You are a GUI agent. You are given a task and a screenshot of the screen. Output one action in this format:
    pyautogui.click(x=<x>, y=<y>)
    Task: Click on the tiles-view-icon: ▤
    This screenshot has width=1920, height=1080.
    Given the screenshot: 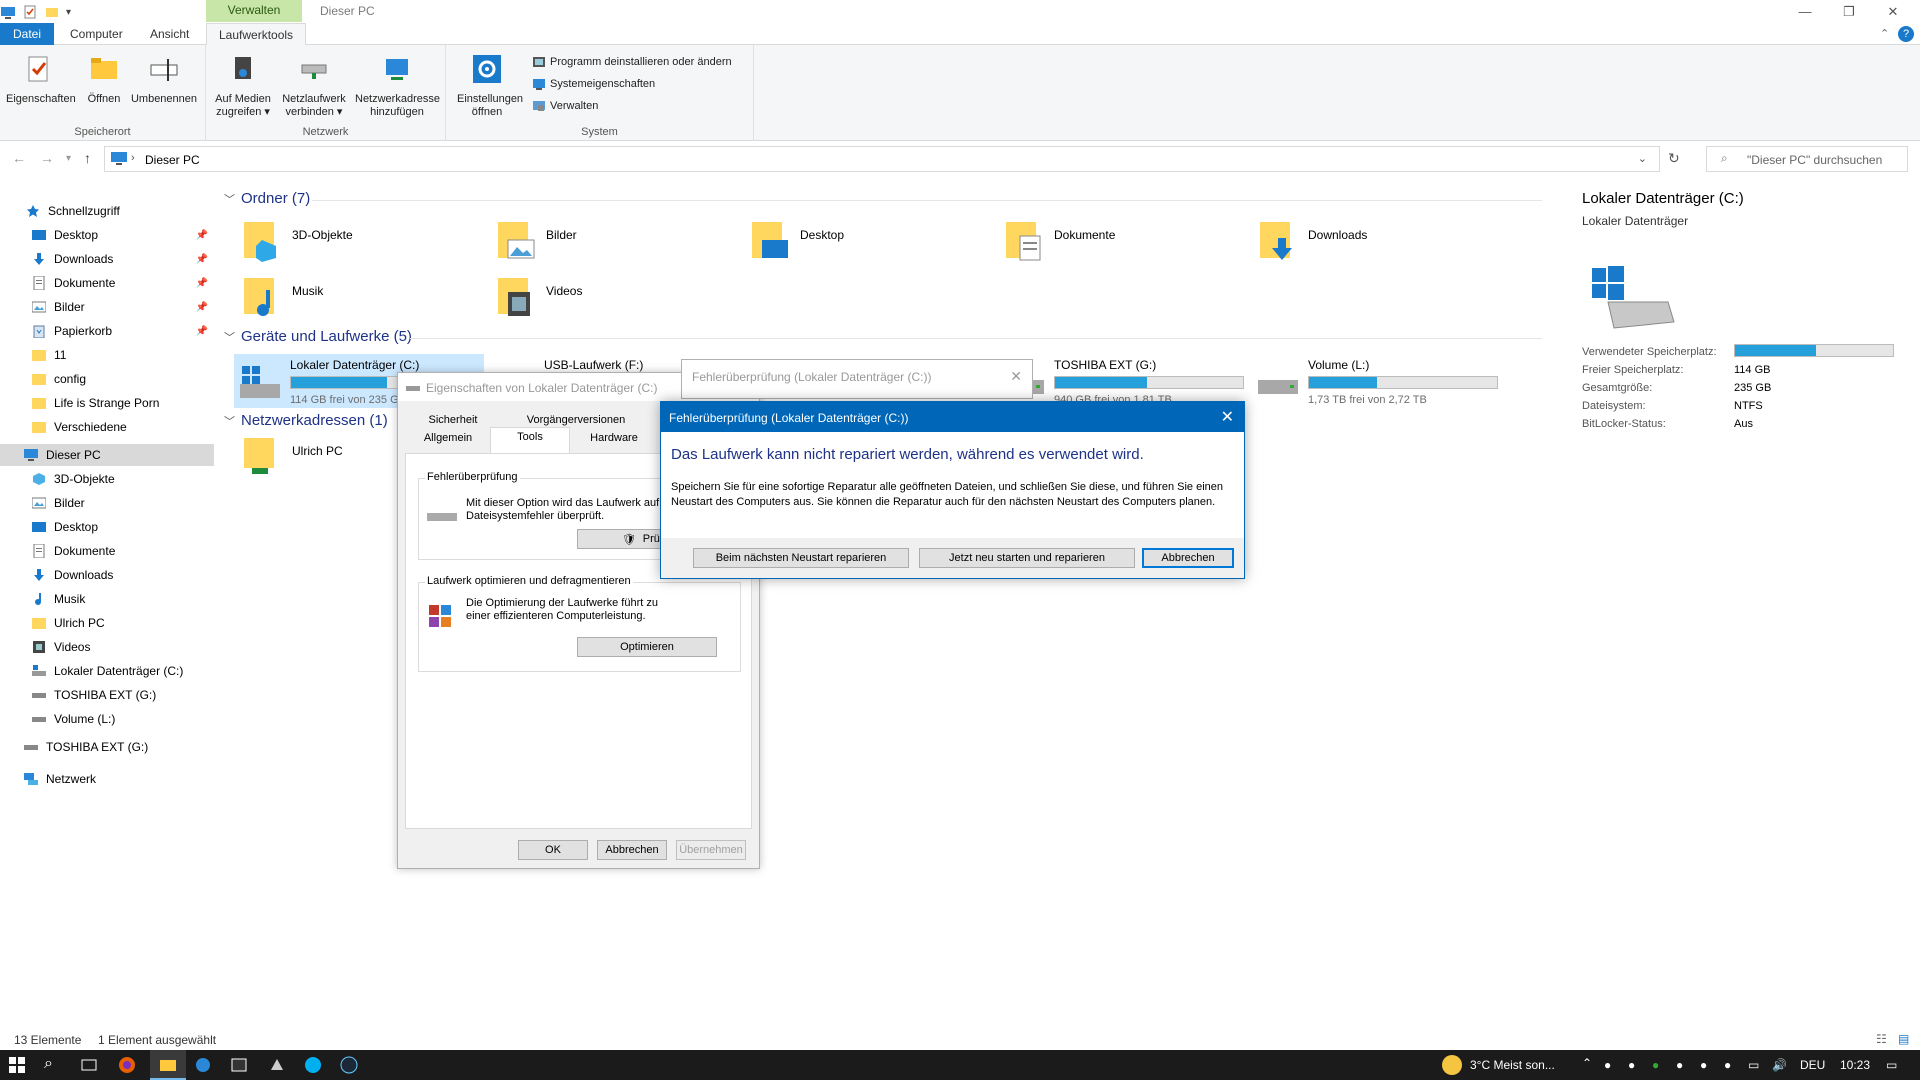 What is the action you would take?
    pyautogui.click(x=1903, y=1039)
    